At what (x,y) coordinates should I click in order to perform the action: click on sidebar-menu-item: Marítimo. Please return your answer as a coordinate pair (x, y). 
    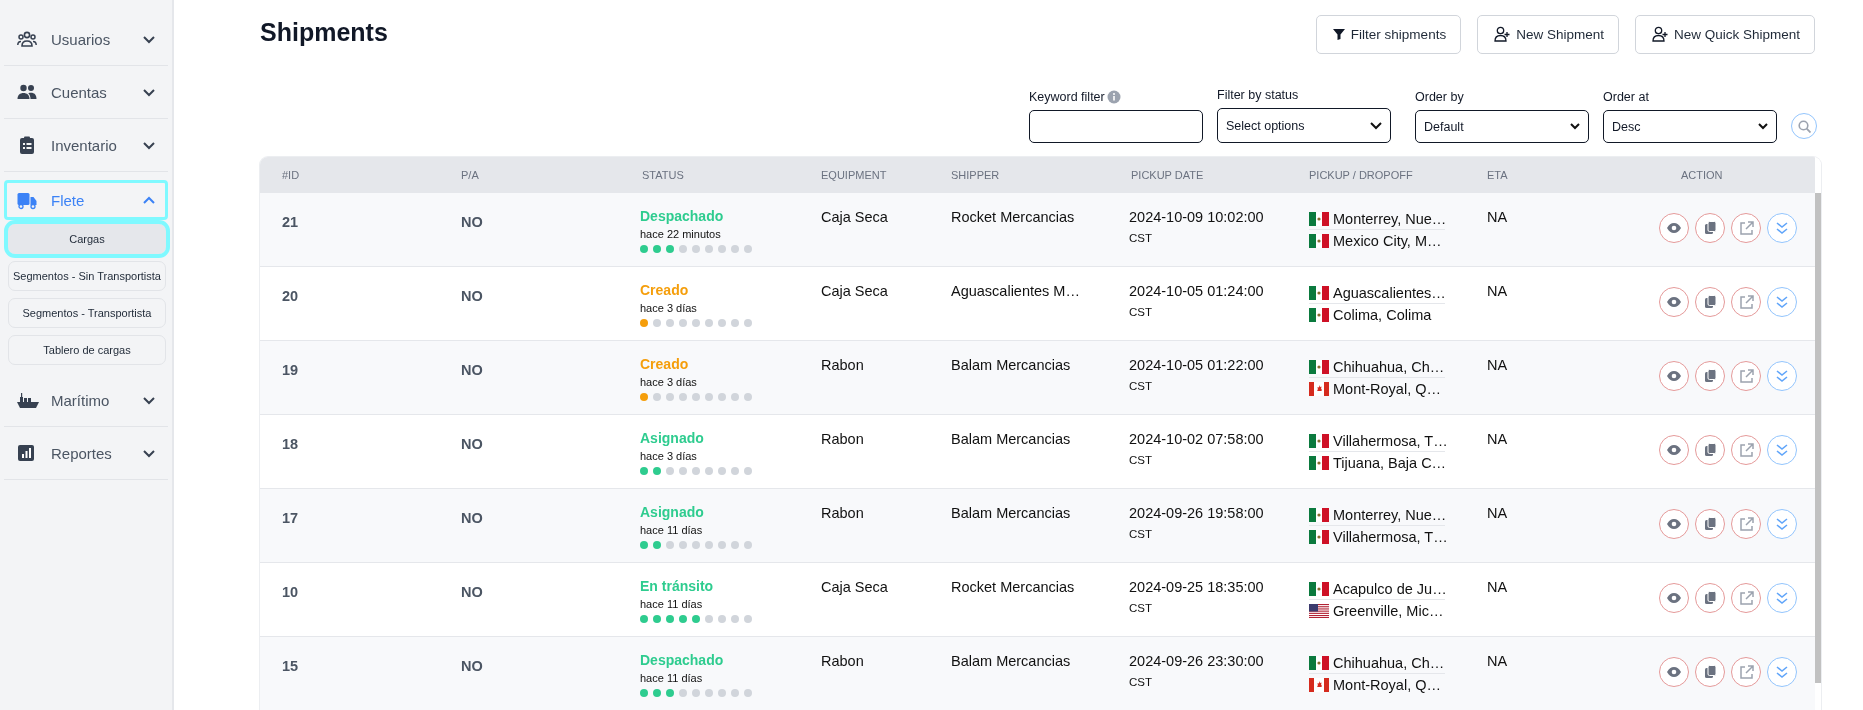
    Looking at the image, I should click on (86, 400).